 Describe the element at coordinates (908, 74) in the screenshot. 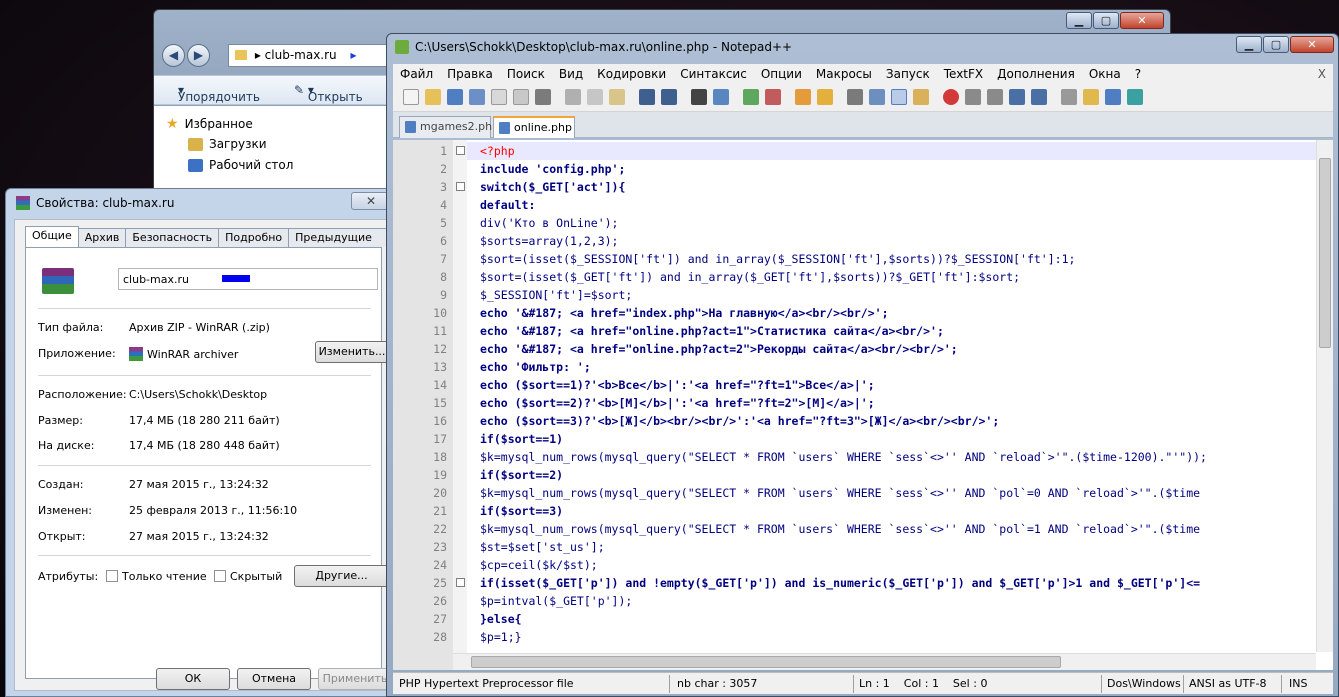

I see `menu-run: Запуск` at that location.